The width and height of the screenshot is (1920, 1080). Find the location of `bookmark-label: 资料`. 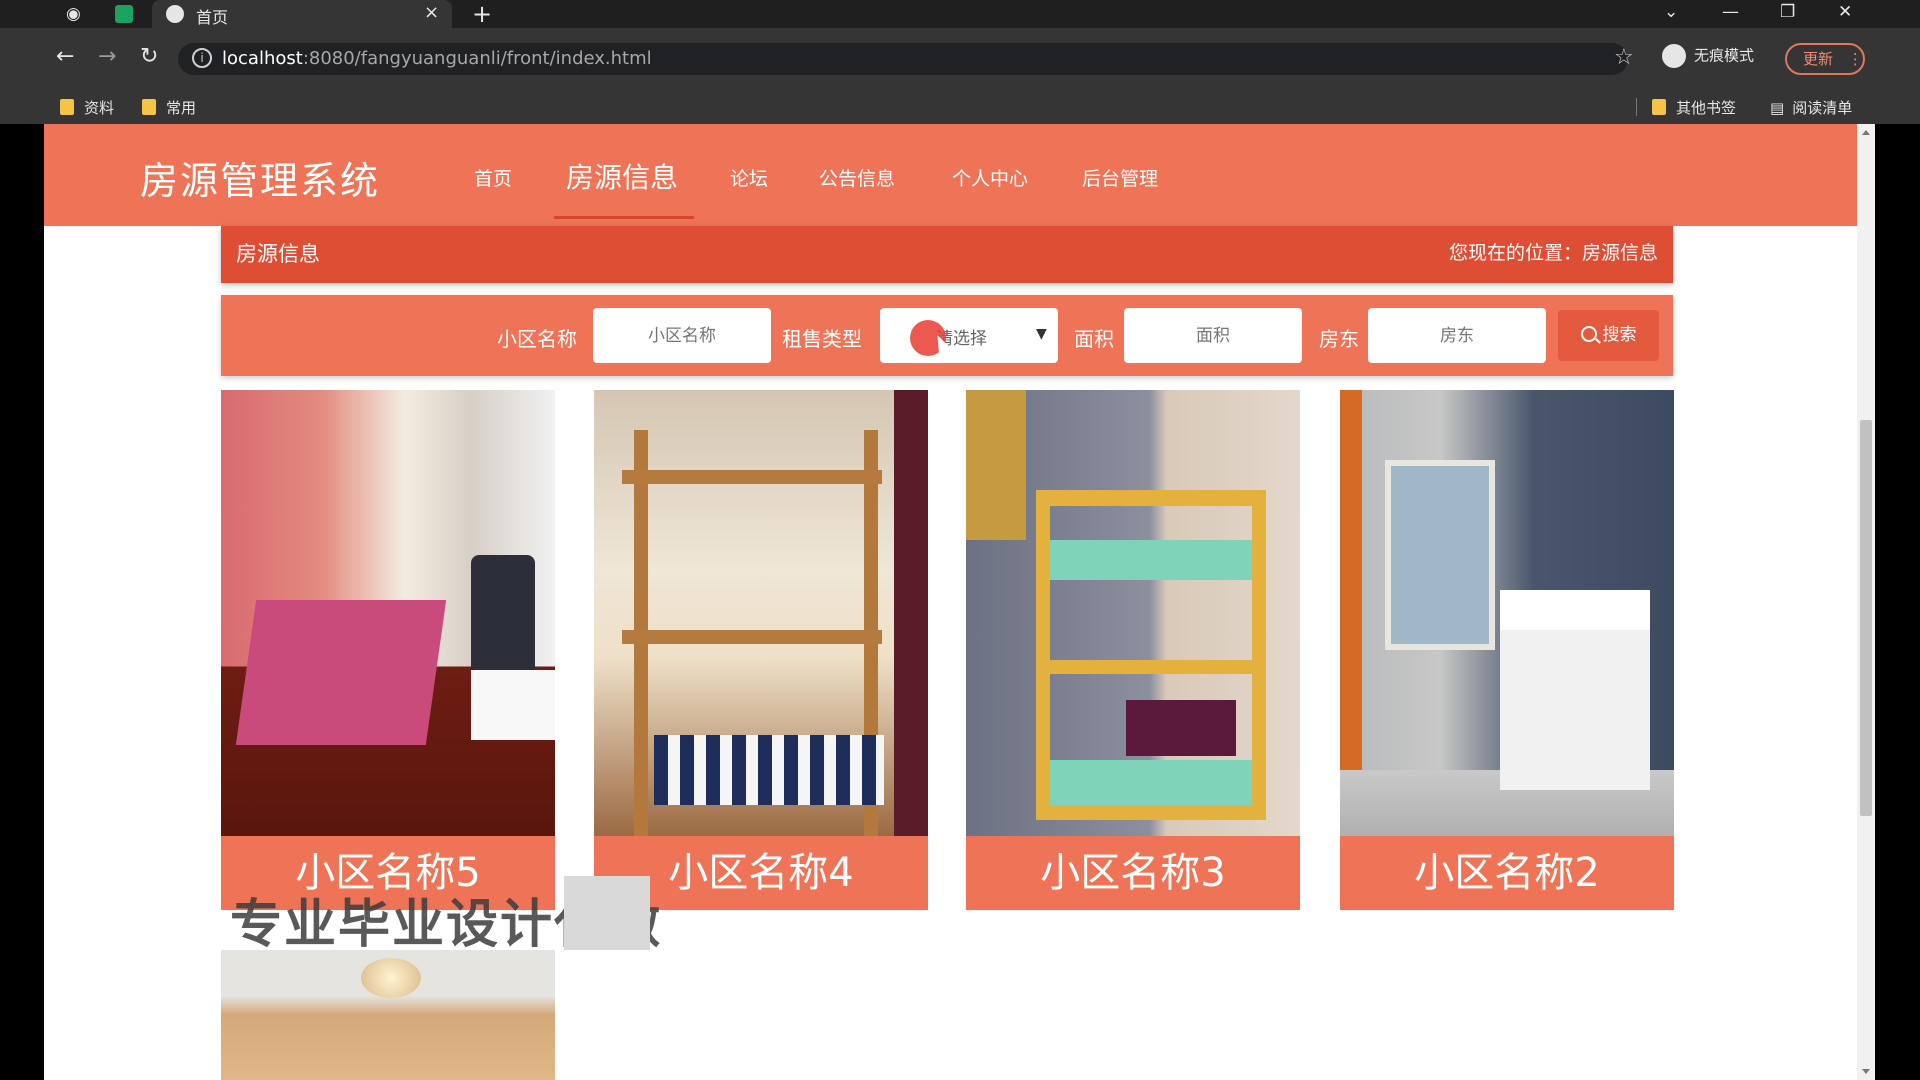

bookmark-label: 资料 is located at coordinates (99, 108).